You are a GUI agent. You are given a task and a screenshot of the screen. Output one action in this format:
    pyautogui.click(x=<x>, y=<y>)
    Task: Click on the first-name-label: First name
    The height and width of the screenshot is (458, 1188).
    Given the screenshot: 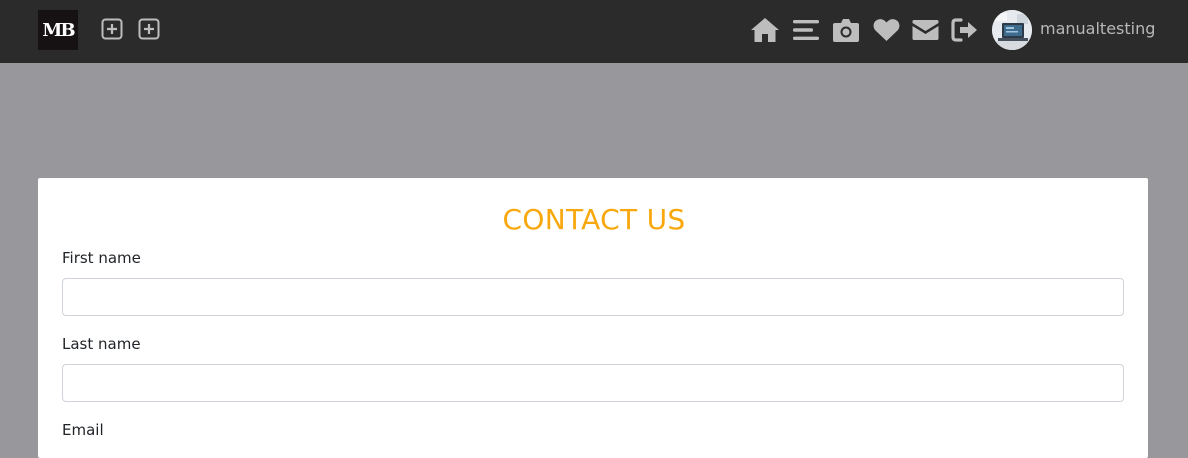 What is the action you would take?
    pyautogui.click(x=101, y=258)
    